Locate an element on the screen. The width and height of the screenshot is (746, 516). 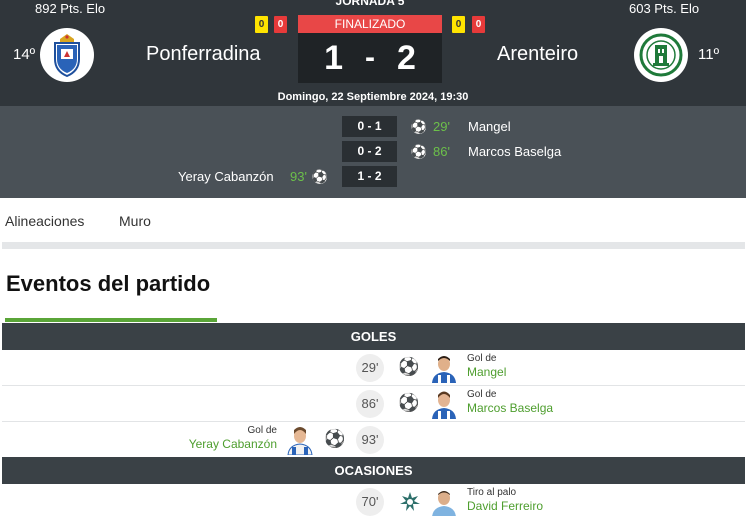
chances-section-header: OCASIONES is located at coordinates (373, 470).